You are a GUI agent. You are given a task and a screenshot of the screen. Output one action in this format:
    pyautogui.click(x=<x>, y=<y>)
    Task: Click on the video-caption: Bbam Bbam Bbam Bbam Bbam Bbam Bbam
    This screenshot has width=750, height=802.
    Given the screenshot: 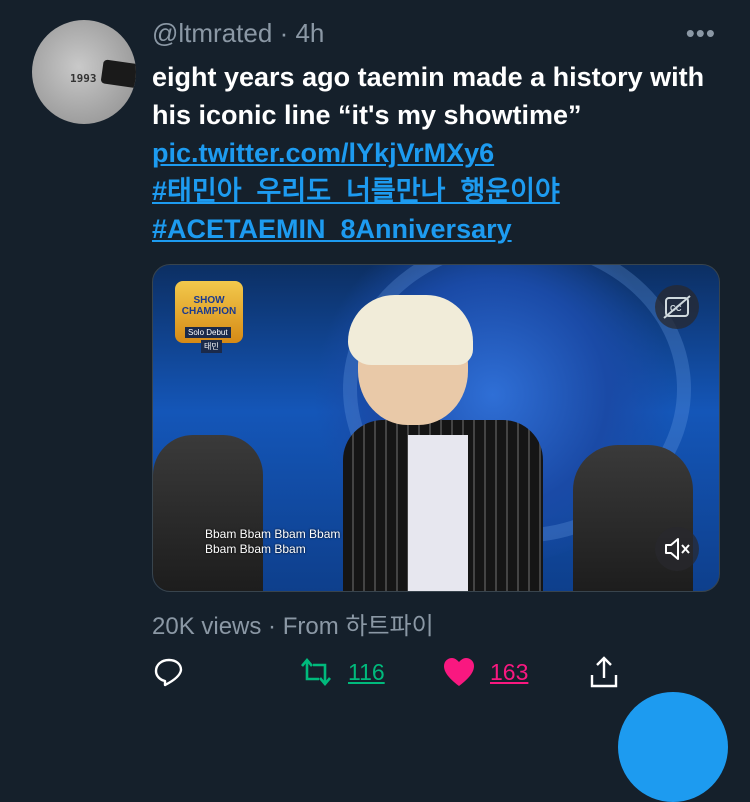 What is the action you would take?
    pyautogui.click(x=272, y=542)
    